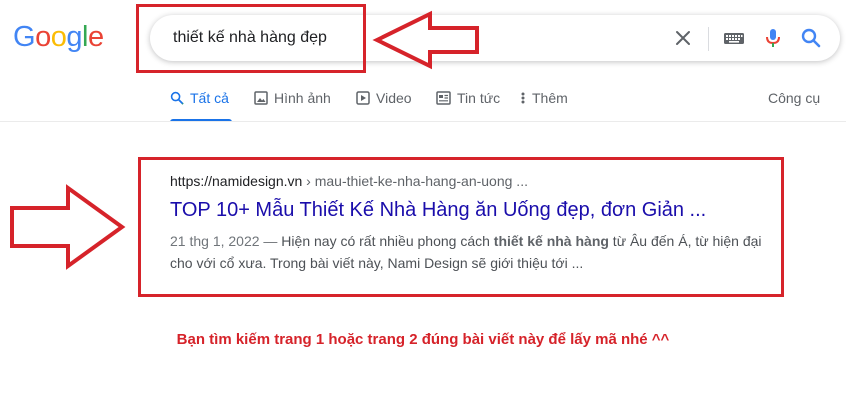 The width and height of the screenshot is (846, 418). I want to click on tab-label: Video, so click(394, 98).